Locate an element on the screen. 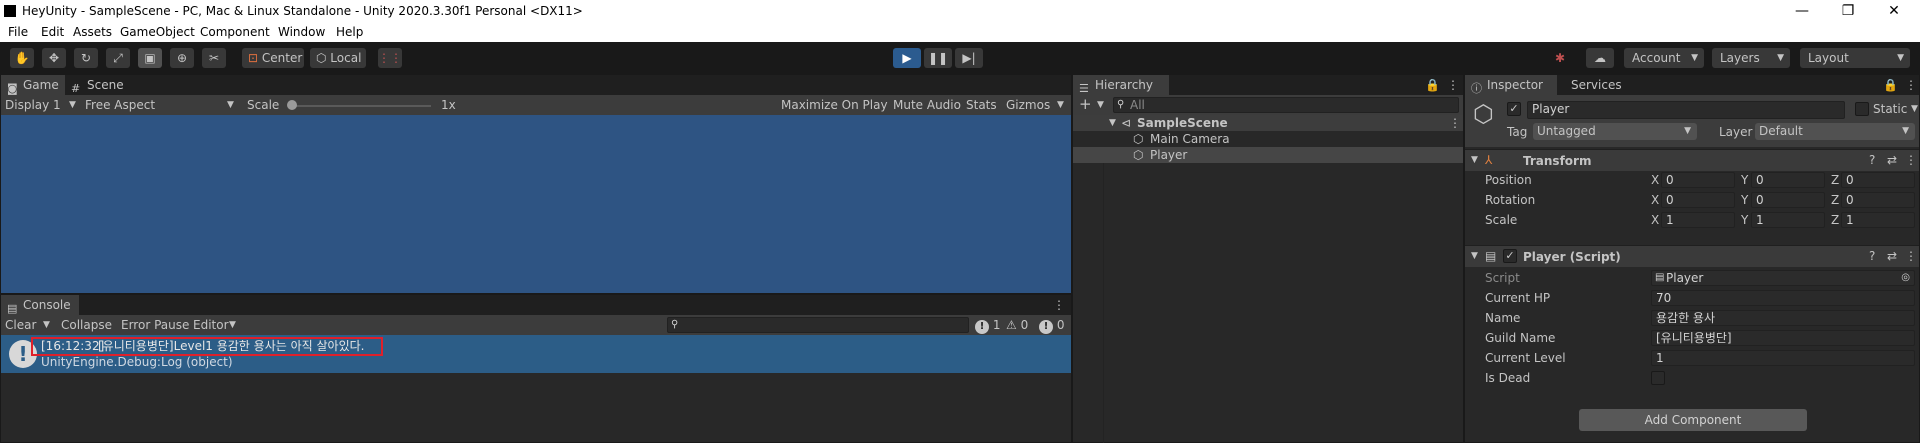 This screenshot has width=1920, height=443. tab-inspector: ⓘ Inspector is located at coordinates (1511, 85).